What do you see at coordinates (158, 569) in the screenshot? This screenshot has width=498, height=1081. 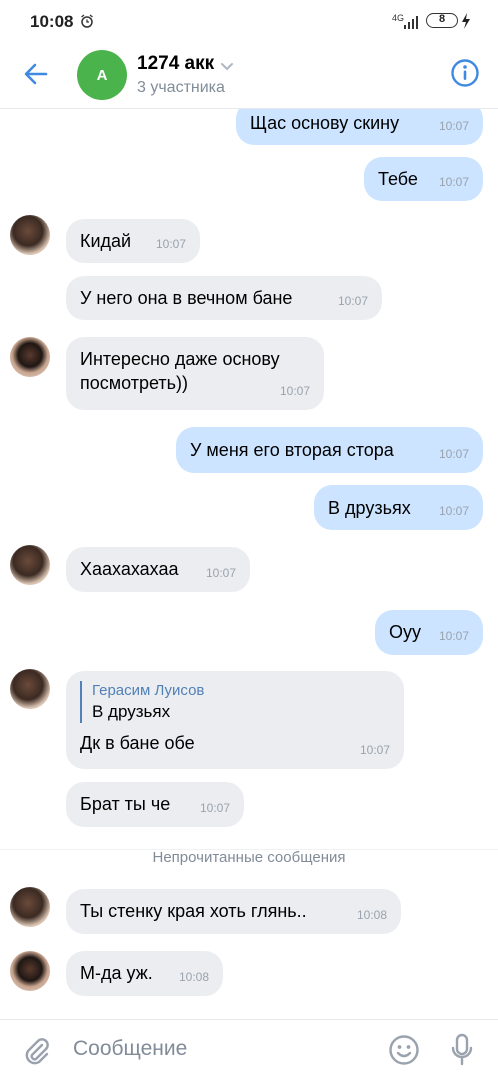 I see `message-bubble: Хаахахахаа 10:07` at bounding box center [158, 569].